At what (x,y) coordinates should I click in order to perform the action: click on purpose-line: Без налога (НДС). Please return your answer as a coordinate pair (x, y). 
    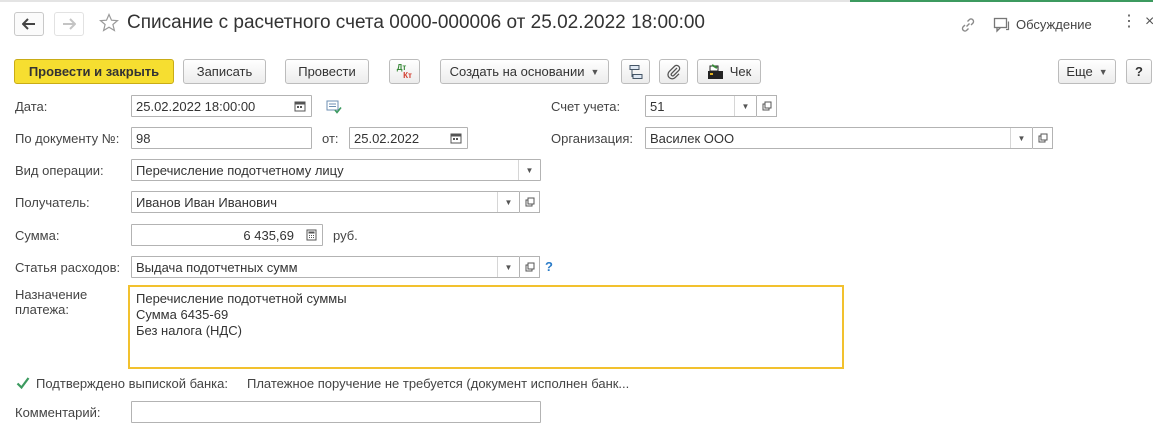
    Looking at the image, I should click on (189, 330).